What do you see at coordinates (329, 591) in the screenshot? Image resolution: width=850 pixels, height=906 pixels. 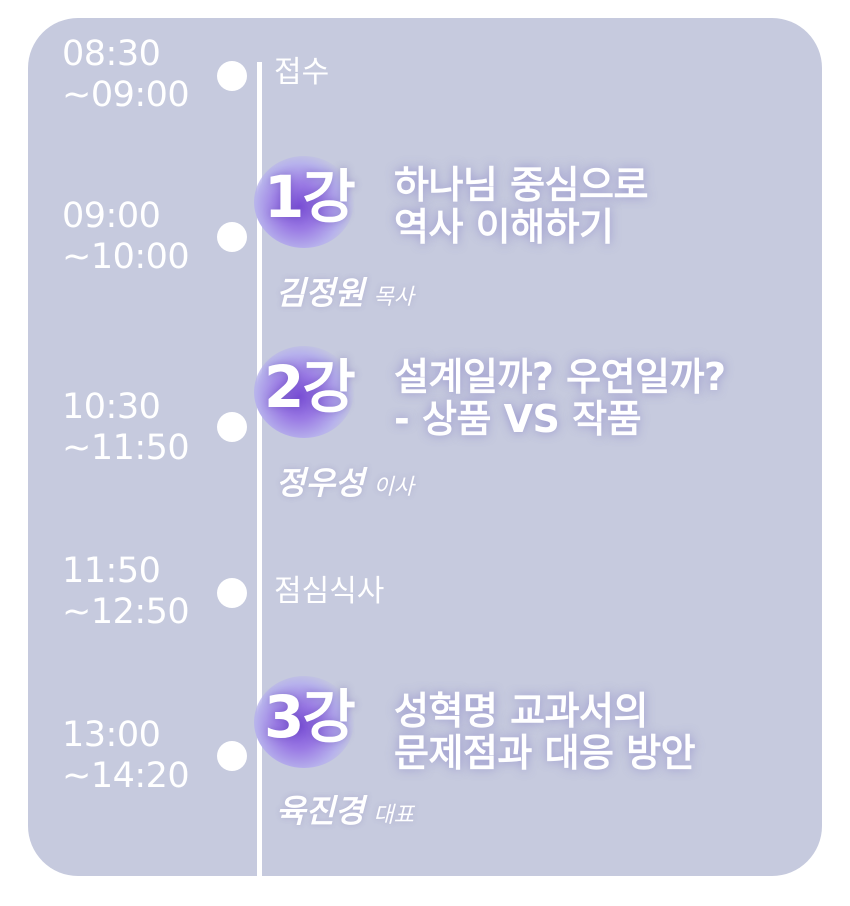 I see `lunch-label: 점심식사` at bounding box center [329, 591].